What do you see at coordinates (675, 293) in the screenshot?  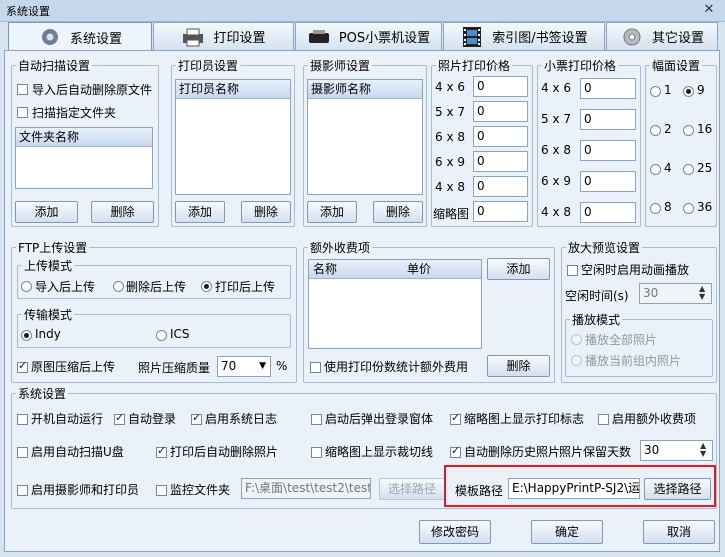 I see `idle-time-input: 30 ▲ ▼` at bounding box center [675, 293].